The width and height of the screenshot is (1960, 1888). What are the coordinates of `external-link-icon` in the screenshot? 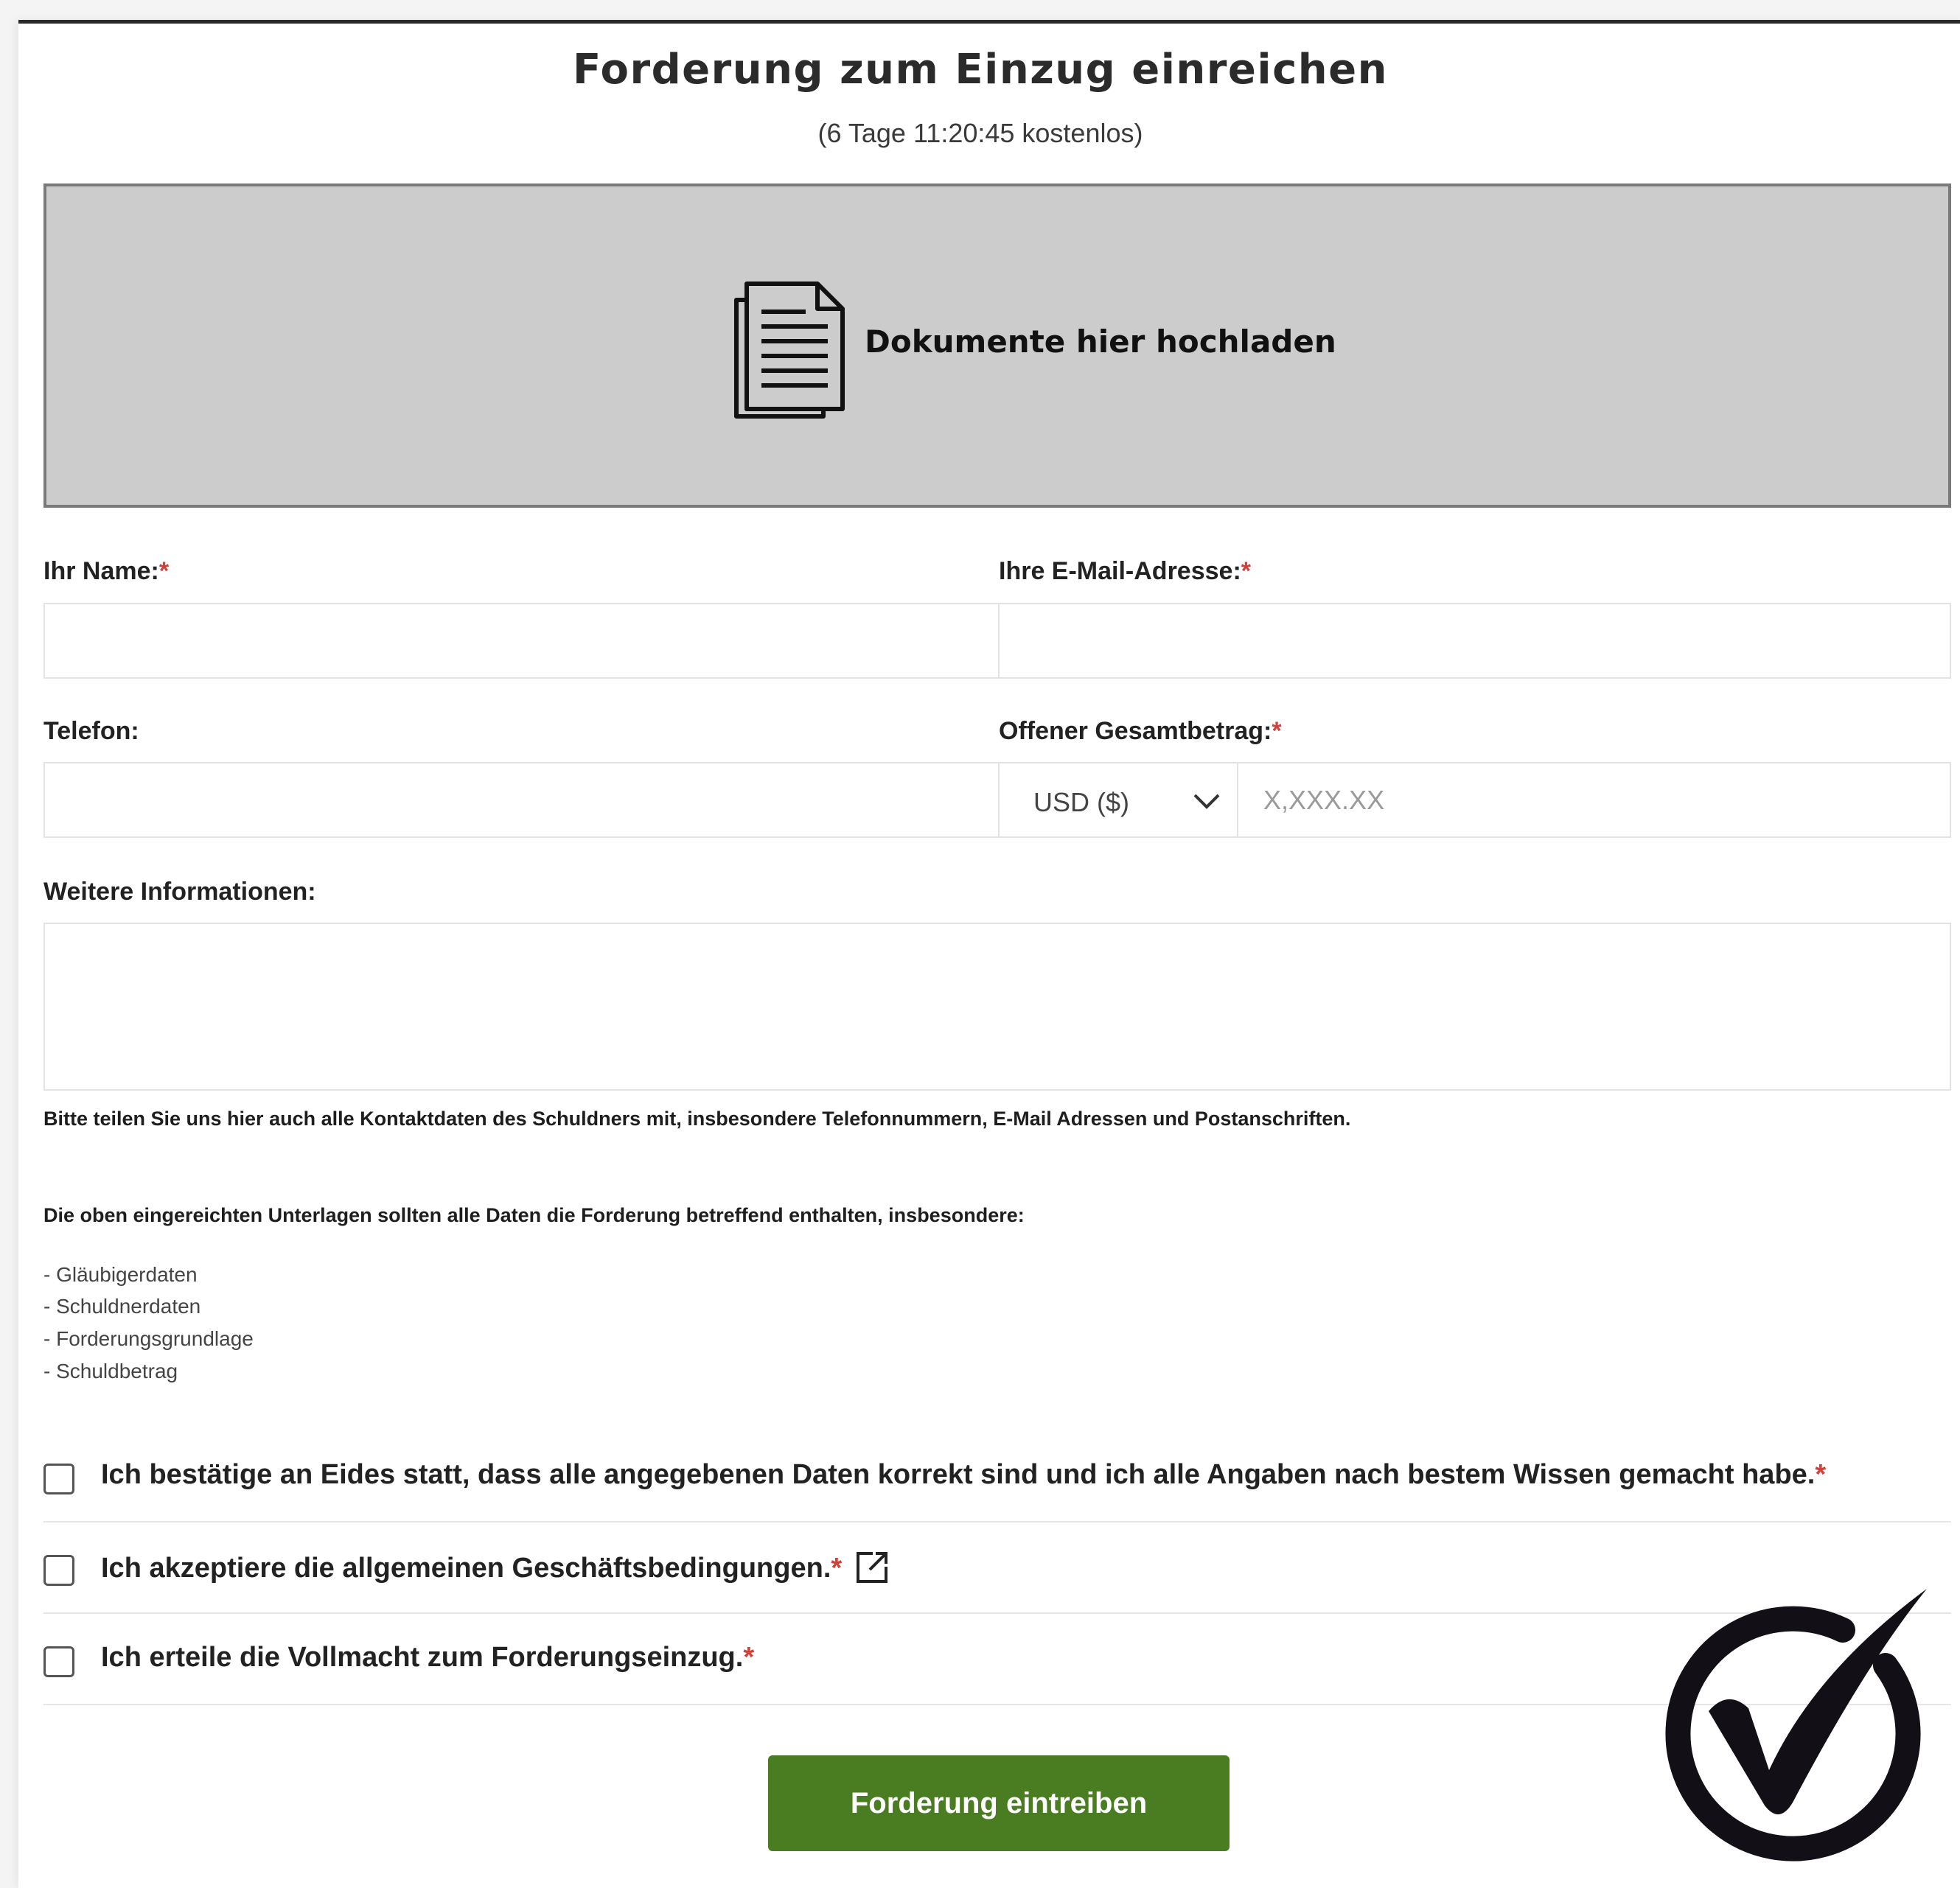 It's located at (872, 1567).